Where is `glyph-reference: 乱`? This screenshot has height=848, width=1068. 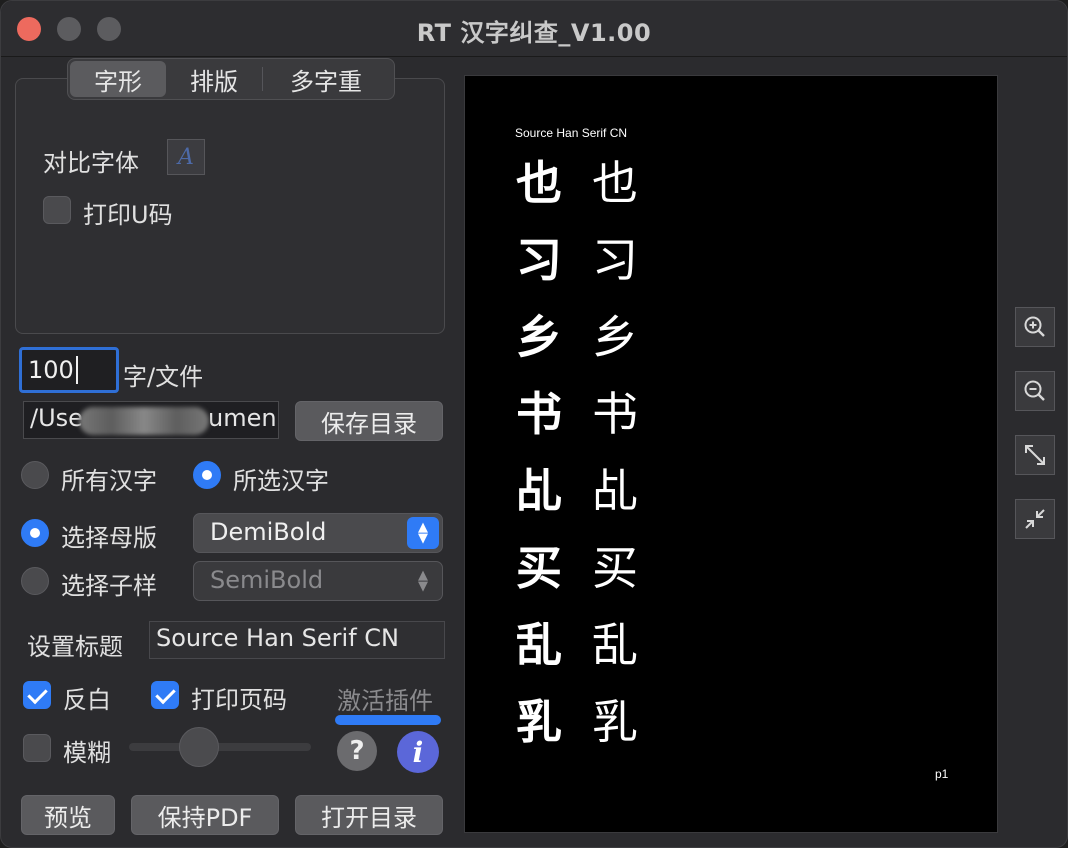 glyph-reference: 乱 is located at coordinates (539, 645).